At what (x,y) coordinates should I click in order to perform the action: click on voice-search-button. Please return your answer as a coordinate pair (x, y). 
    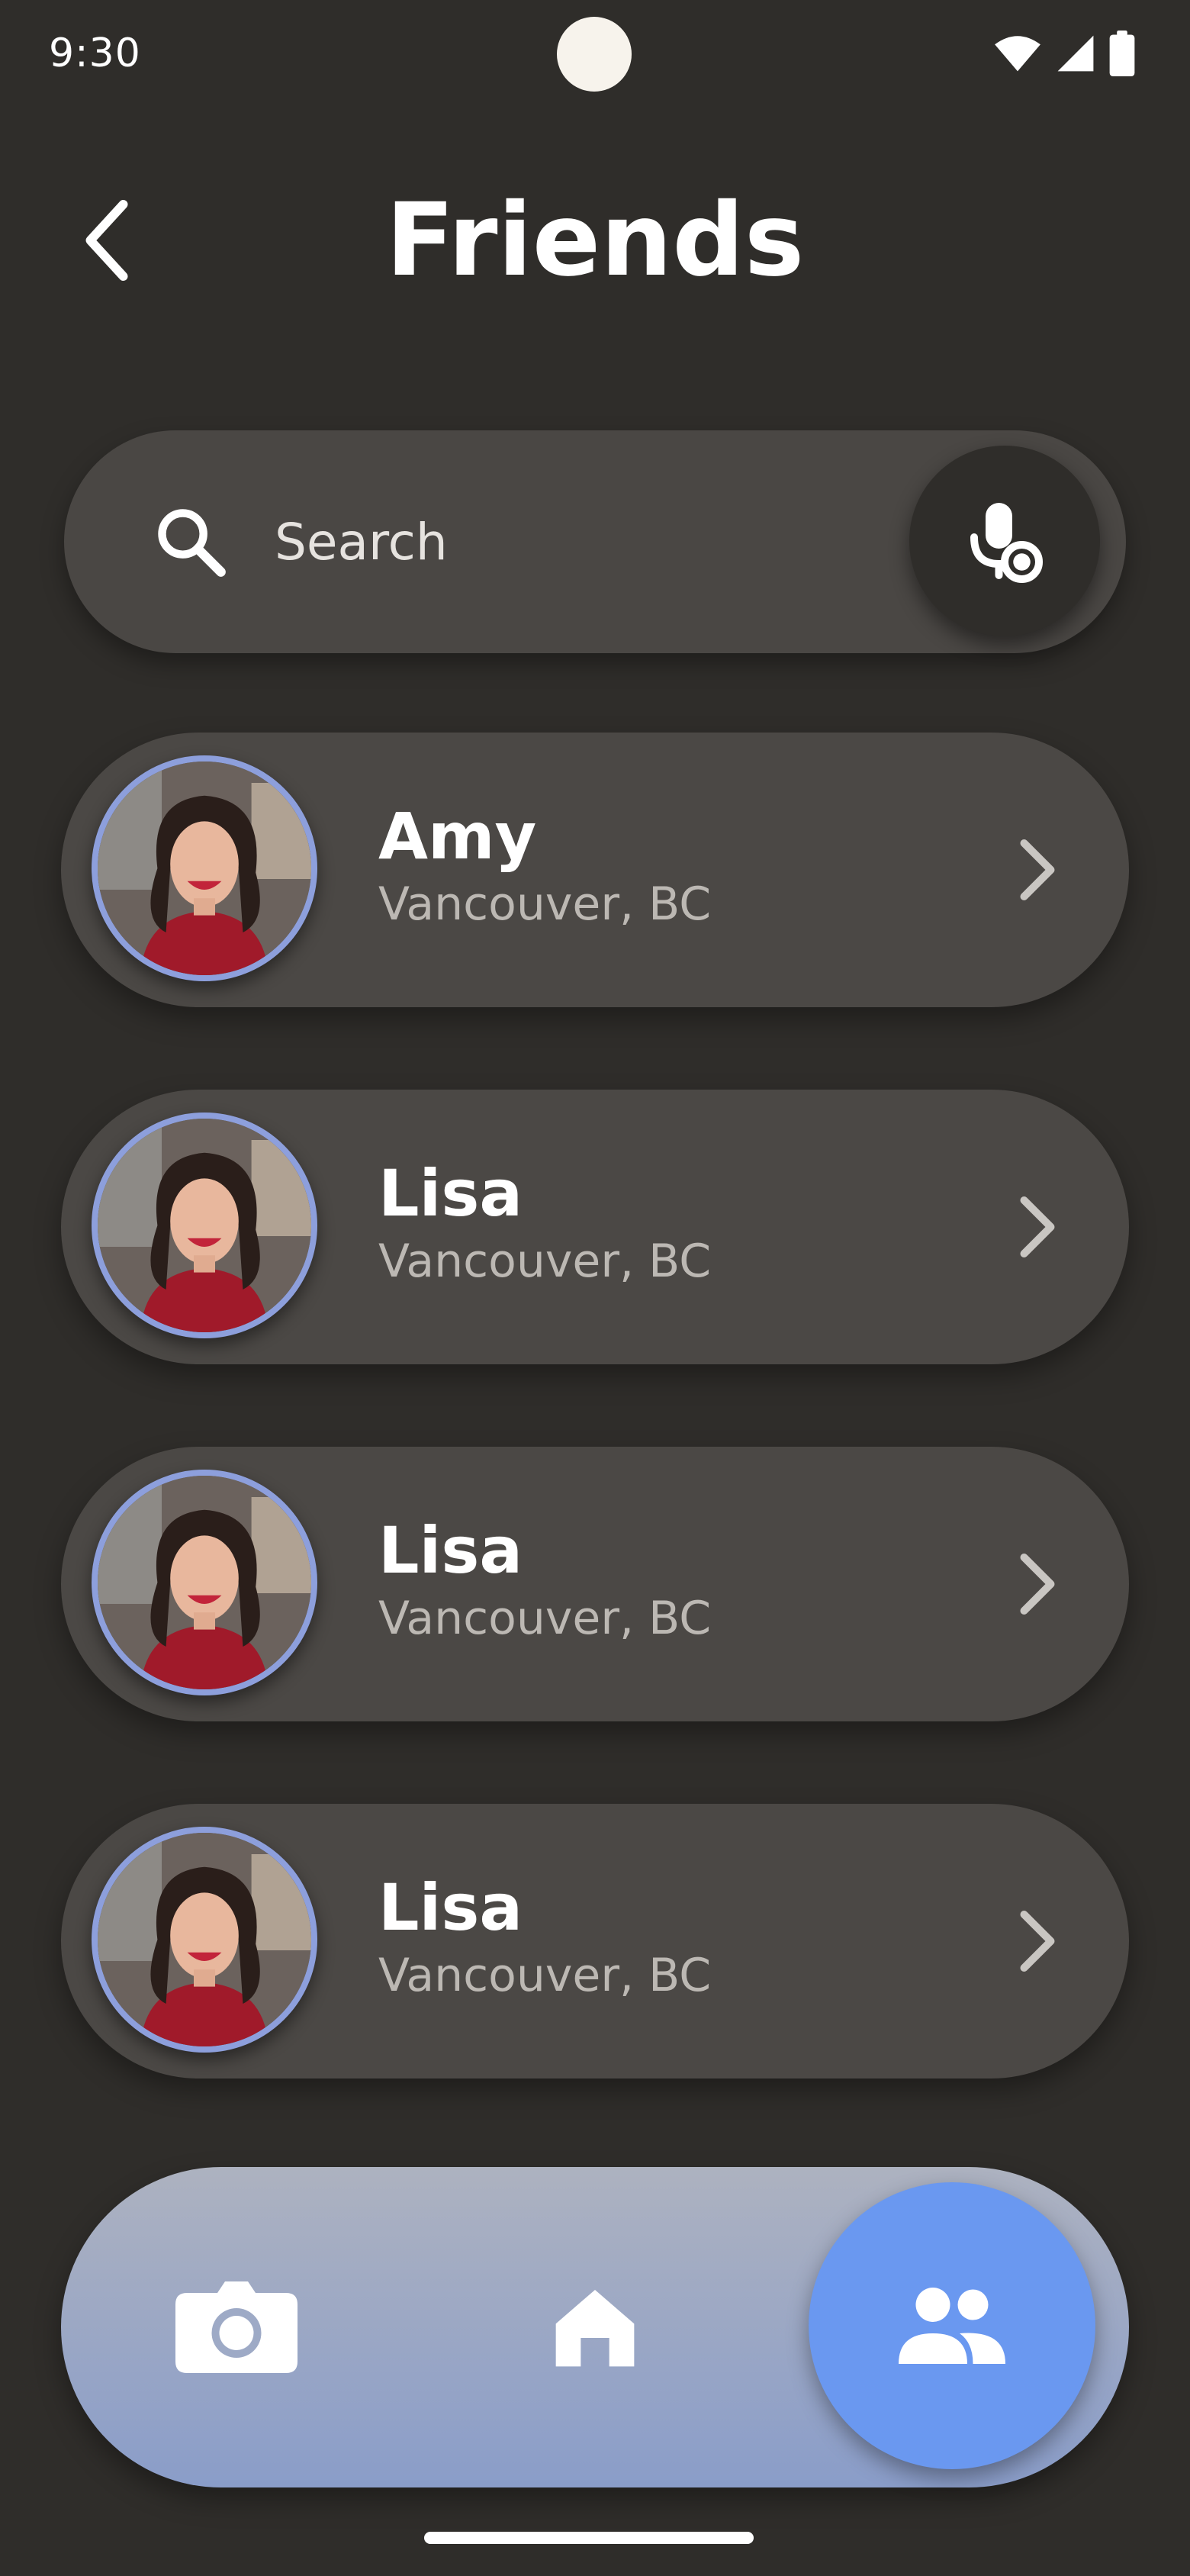
    Looking at the image, I should click on (1004, 541).